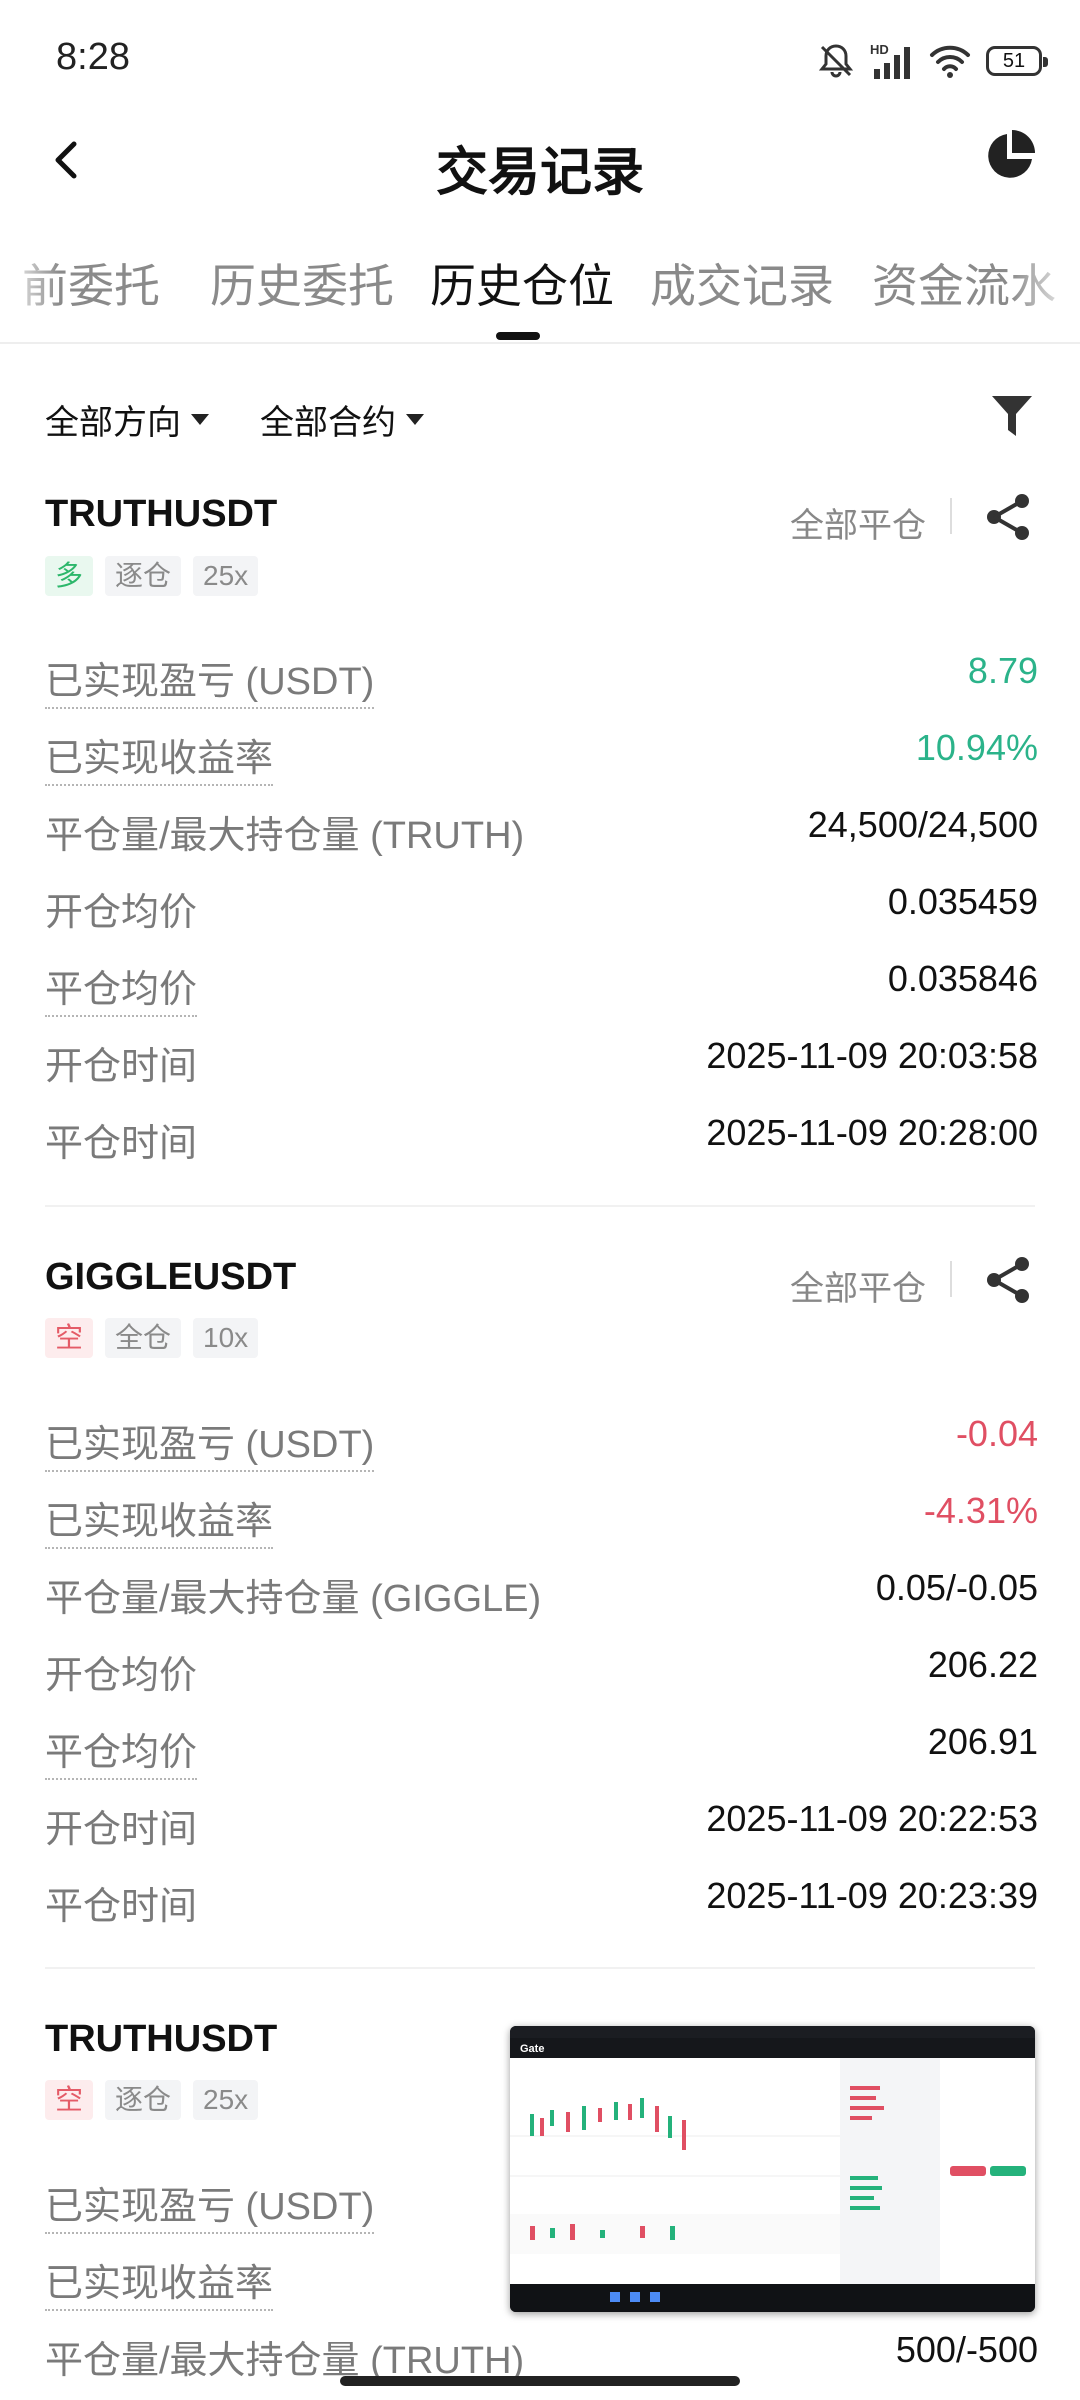 The width and height of the screenshot is (1080, 2400). What do you see at coordinates (518, 336) in the screenshot?
I see `active-tab-indicator` at bounding box center [518, 336].